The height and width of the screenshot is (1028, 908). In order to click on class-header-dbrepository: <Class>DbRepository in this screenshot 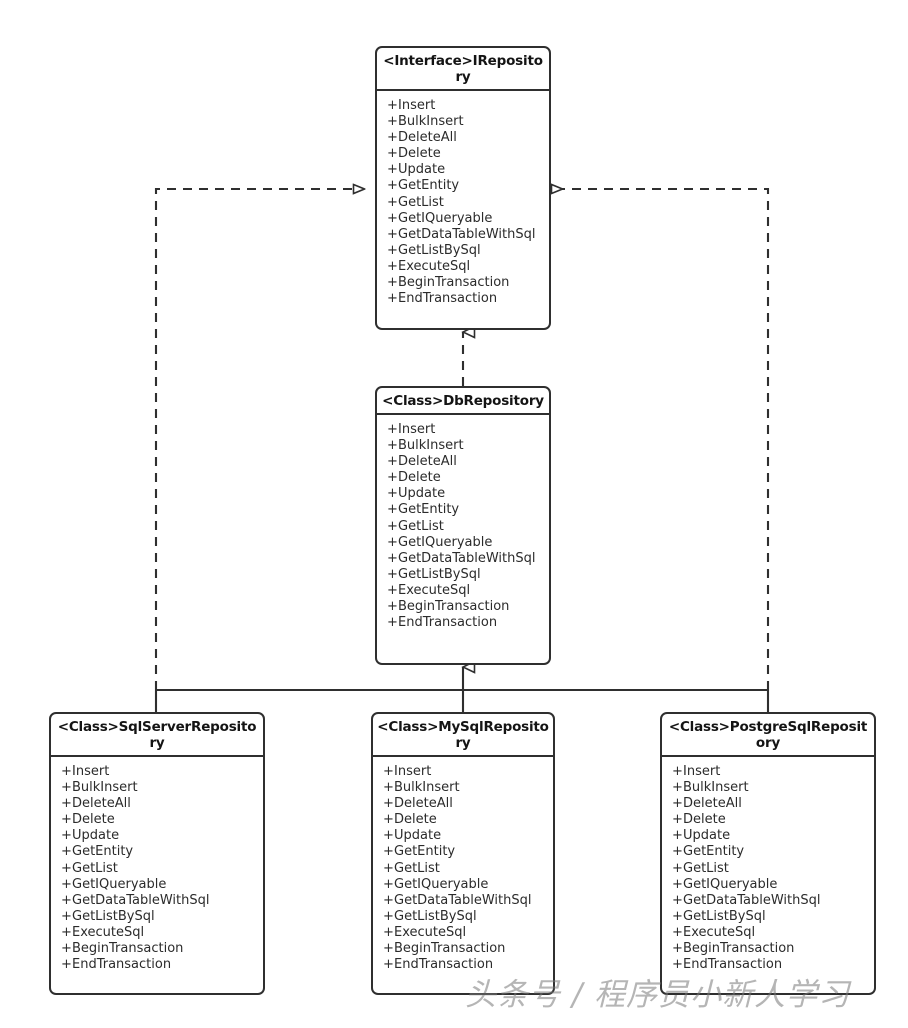, I will do `click(463, 401)`.